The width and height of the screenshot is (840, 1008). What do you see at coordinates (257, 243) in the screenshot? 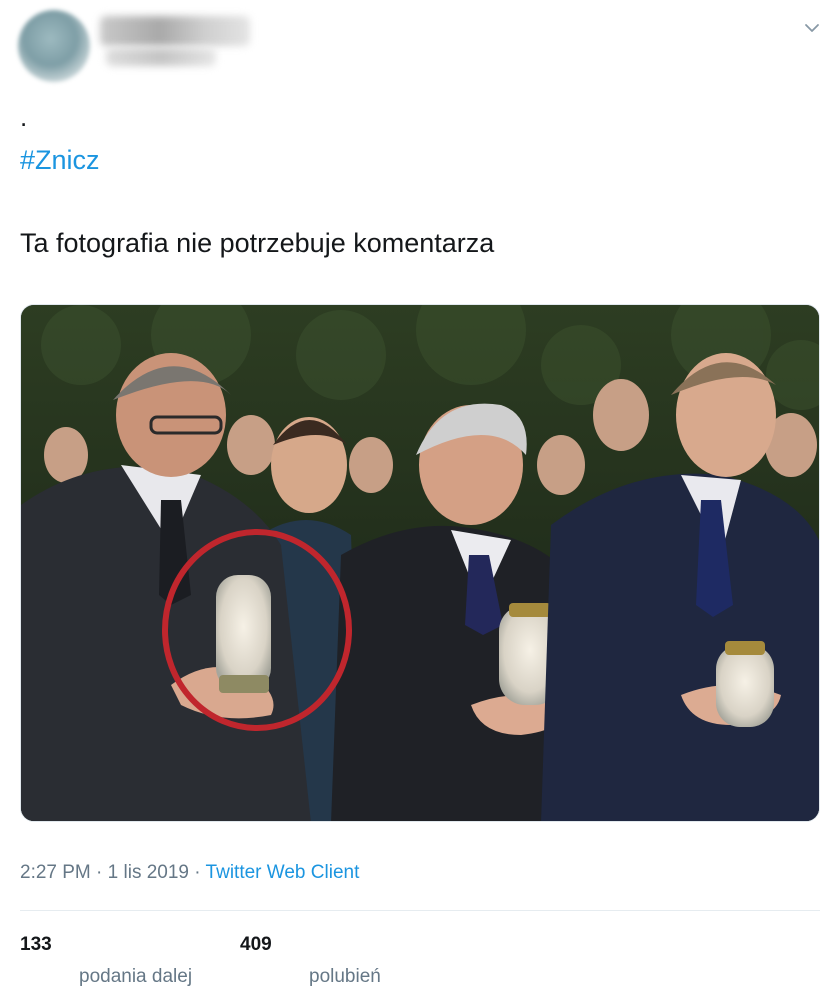
I see `tweet-text: Ta fotografia nie potrzebuje komentarza` at bounding box center [257, 243].